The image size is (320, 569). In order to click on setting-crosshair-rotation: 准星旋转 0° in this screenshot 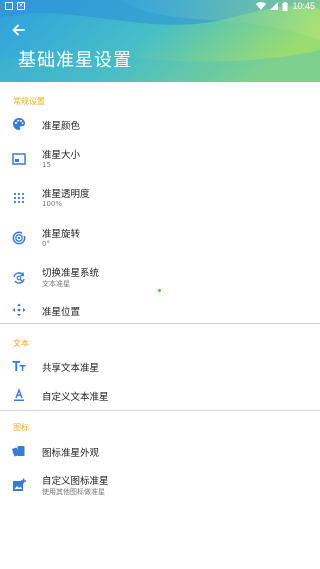, I will do `click(160, 238)`.